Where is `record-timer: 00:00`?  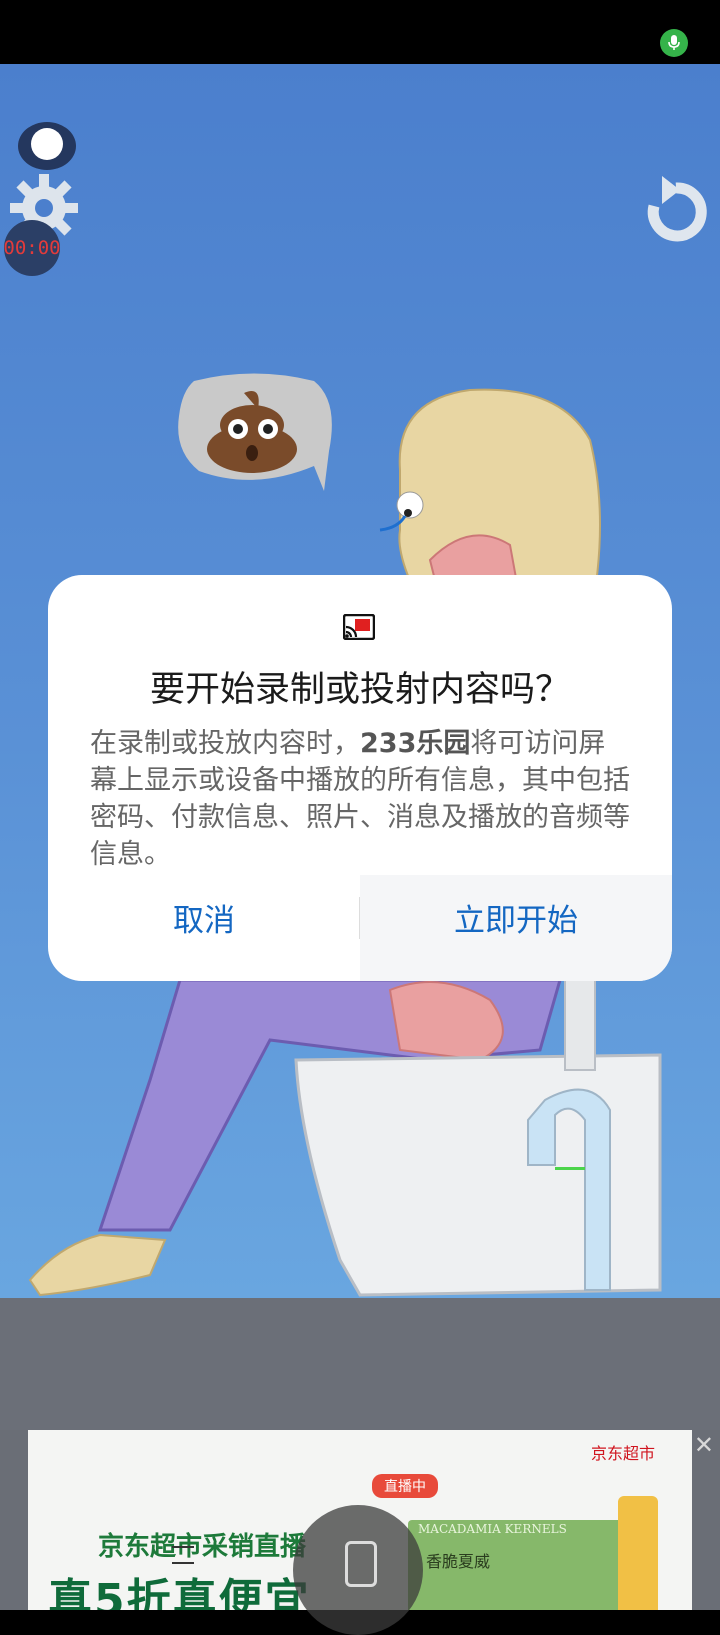 record-timer: 00:00 is located at coordinates (32, 248).